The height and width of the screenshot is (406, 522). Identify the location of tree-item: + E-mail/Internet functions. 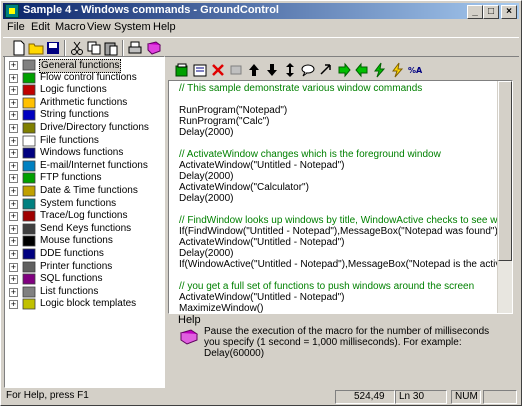
(84, 166).